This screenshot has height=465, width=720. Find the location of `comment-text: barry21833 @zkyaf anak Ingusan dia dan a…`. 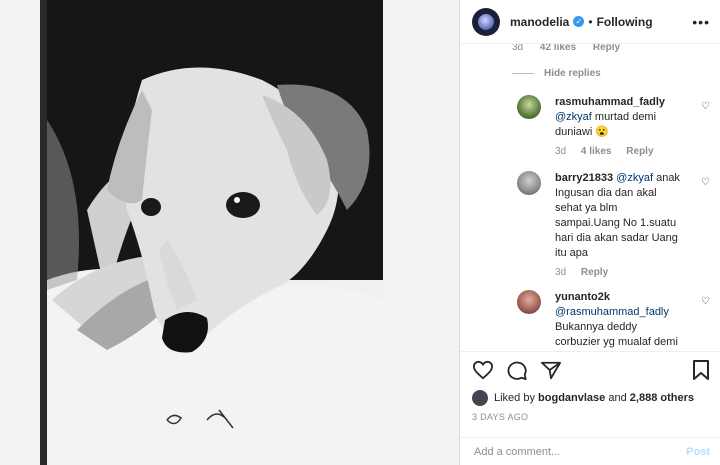

comment-text: barry21833 @zkyaf anak Ingusan dia dan a… is located at coordinates (620, 216).